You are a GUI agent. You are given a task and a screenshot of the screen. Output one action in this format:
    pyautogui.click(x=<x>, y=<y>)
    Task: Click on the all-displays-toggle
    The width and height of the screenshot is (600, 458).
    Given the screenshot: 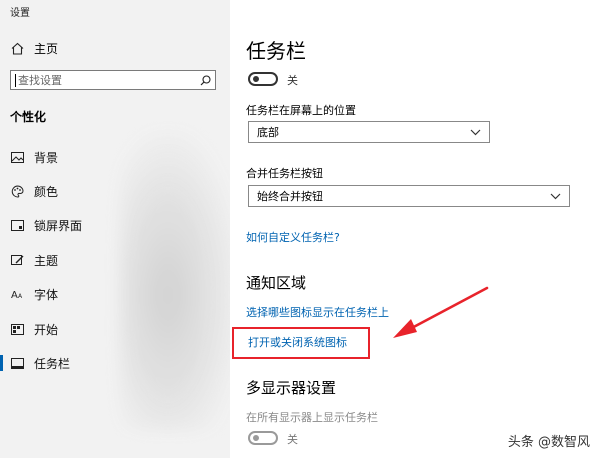 What is the action you would take?
    pyautogui.click(x=263, y=438)
    